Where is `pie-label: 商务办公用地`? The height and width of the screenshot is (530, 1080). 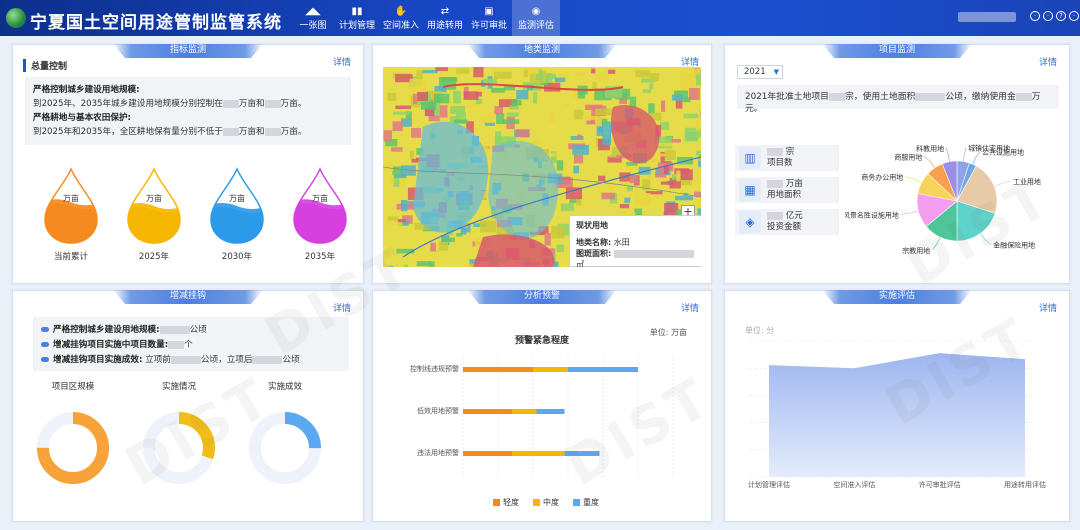 pie-label: 商务办公用地 is located at coordinates (882, 176).